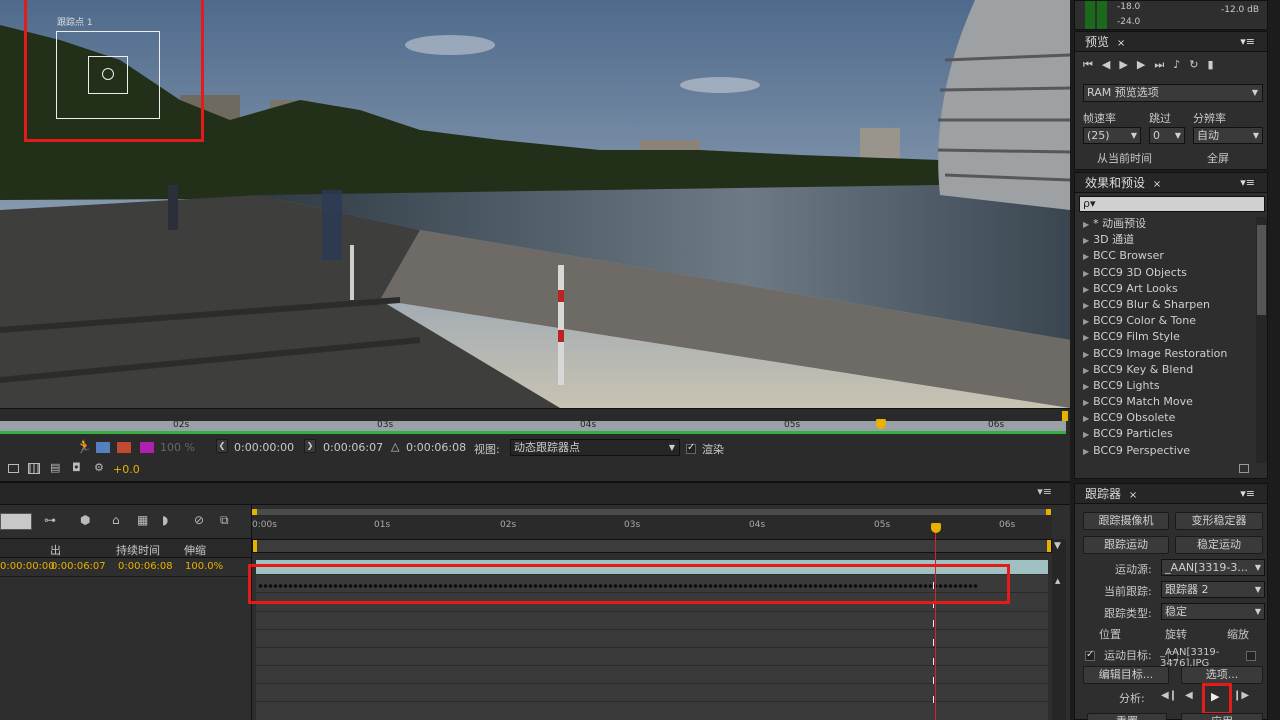  Describe the element at coordinates (55, 467) in the screenshot. I see `snapshot-icon: ▤` at that location.